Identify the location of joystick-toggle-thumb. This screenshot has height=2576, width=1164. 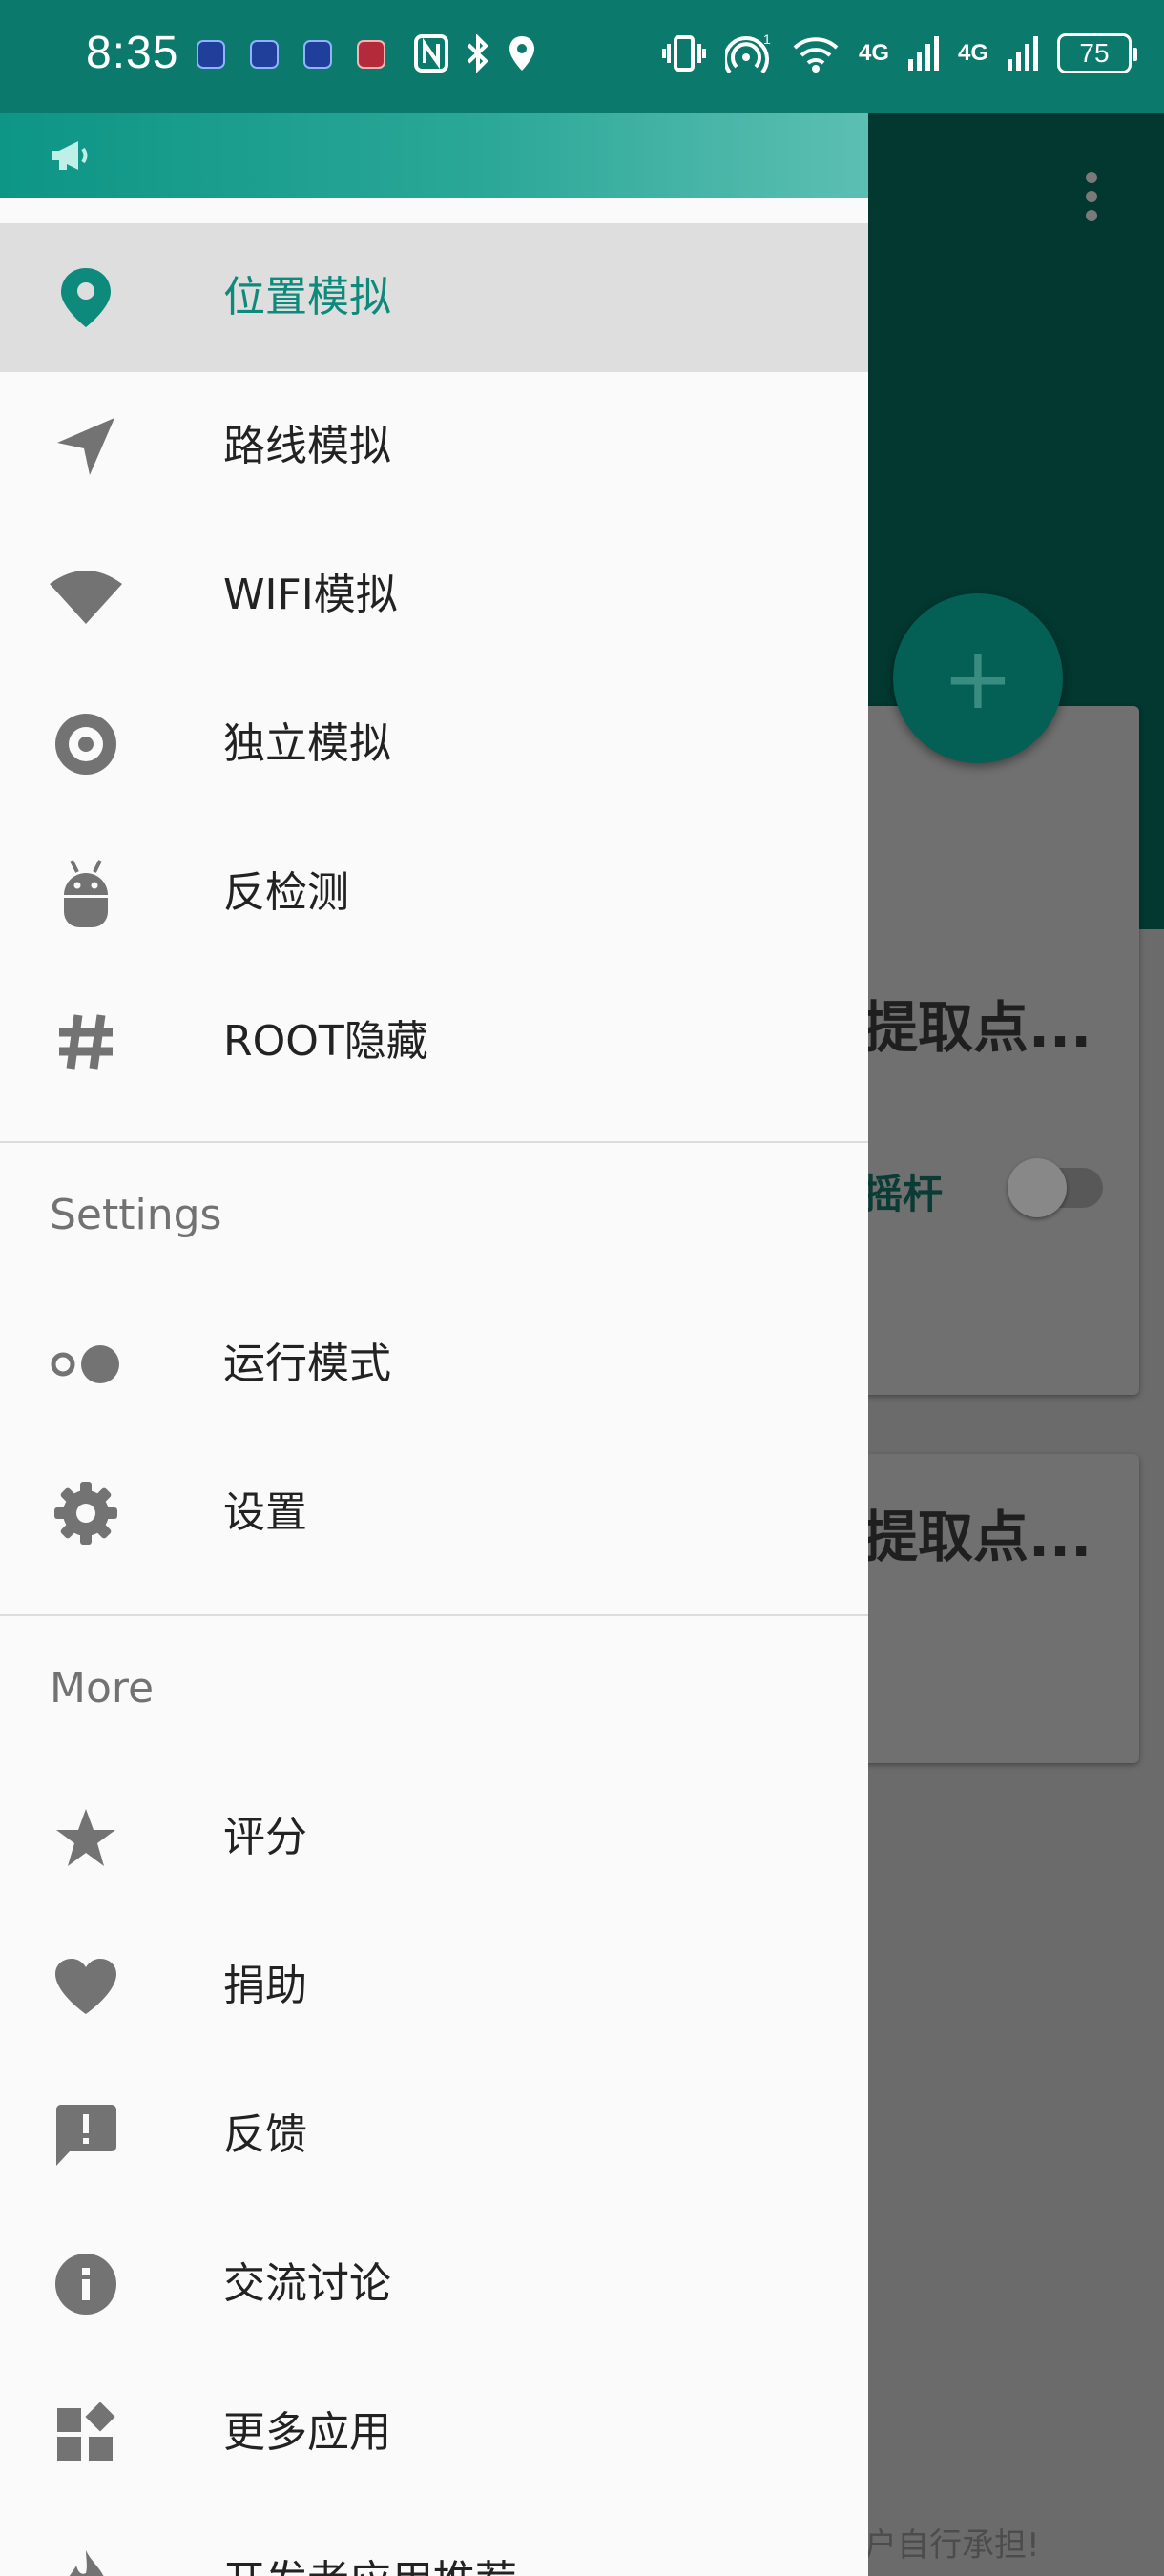
(1038, 1187).